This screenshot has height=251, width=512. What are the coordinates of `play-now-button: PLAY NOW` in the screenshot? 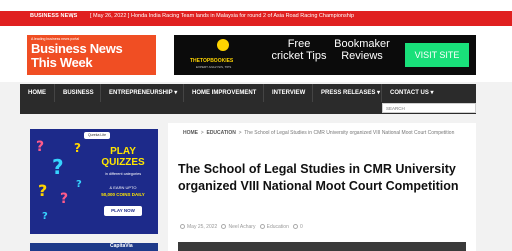 It's located at (123, 211).